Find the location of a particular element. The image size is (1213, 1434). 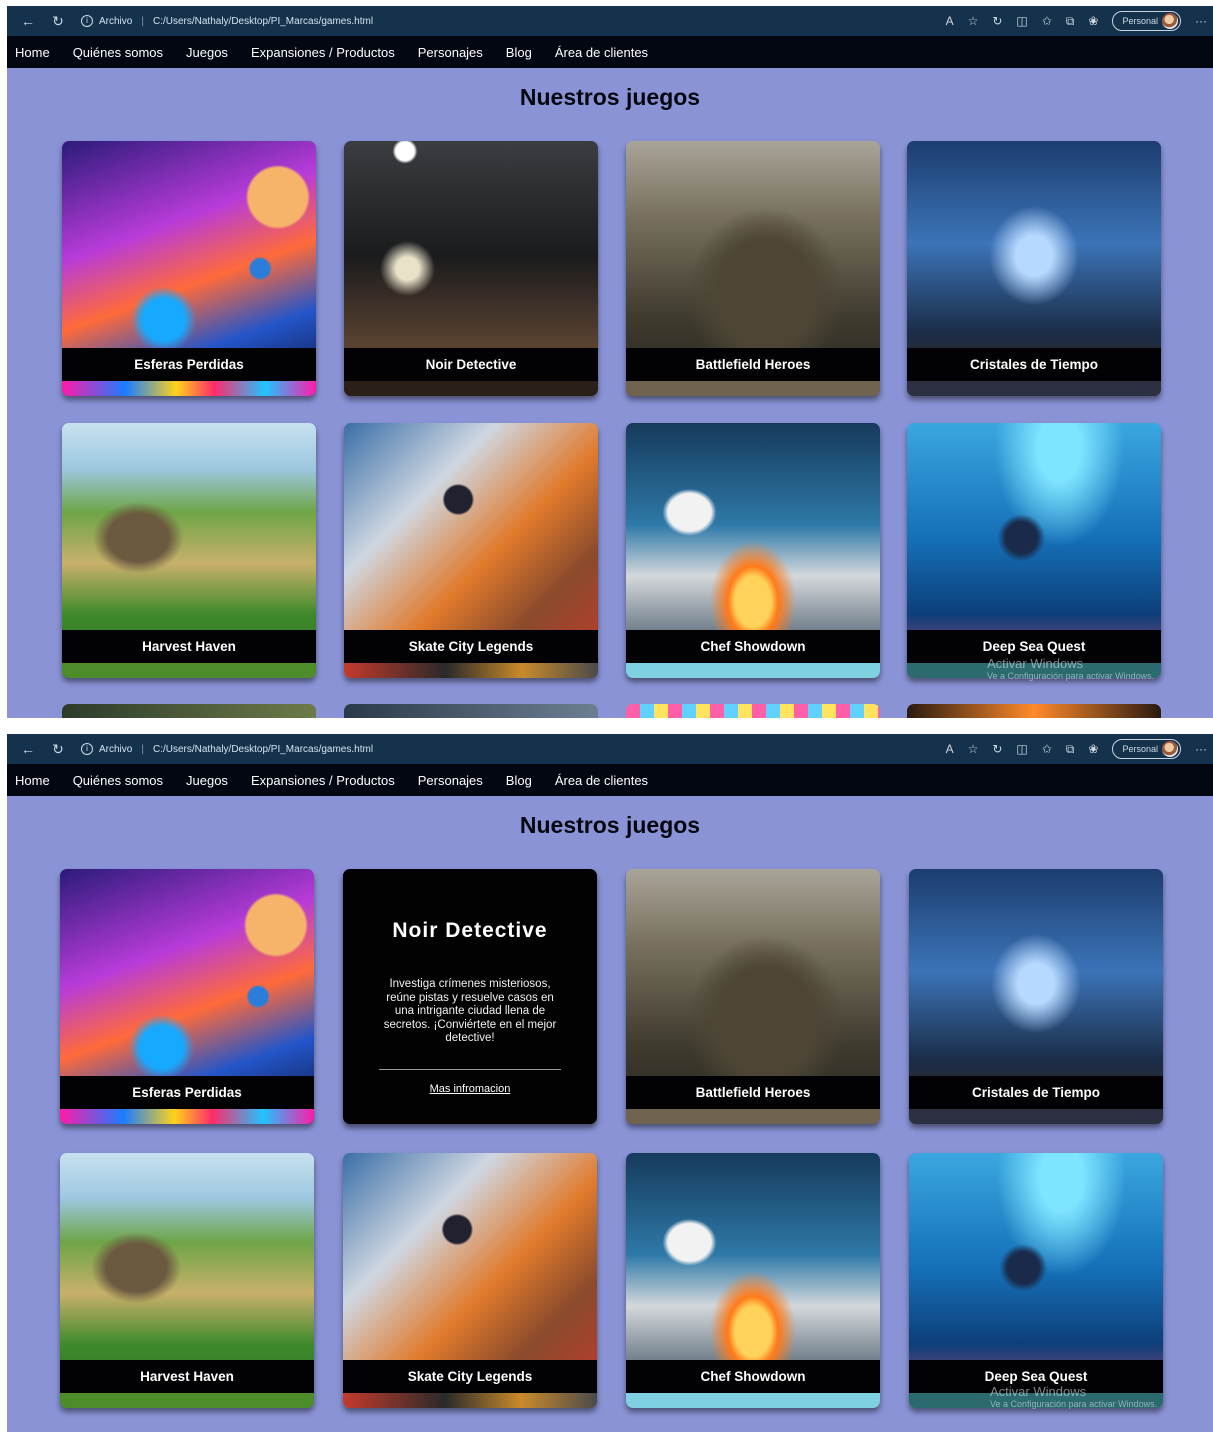

more-info-link: Mas infromacion is located at coordinates (470, 1089).